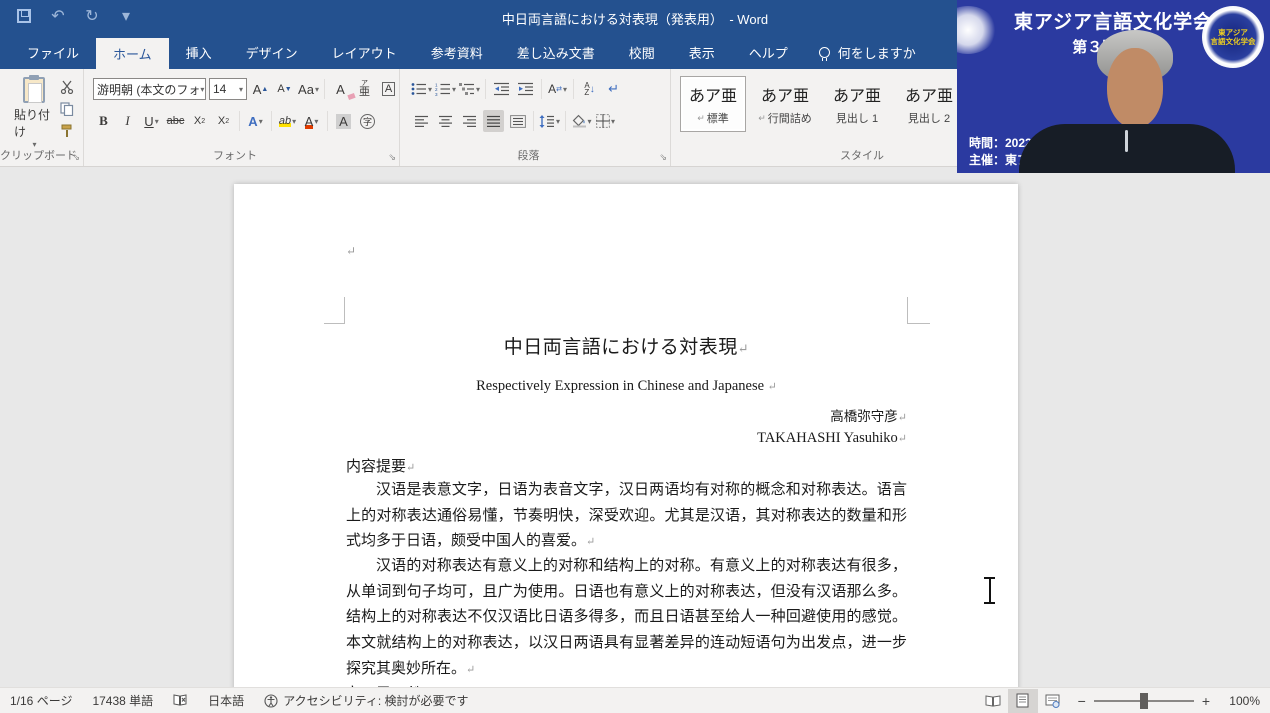 The height and width of the screenshot is (713, 1270). Describe the element at coordinates (876, 53) in the screenshot. I see `tell-me-label: 何をしますか` at that location.